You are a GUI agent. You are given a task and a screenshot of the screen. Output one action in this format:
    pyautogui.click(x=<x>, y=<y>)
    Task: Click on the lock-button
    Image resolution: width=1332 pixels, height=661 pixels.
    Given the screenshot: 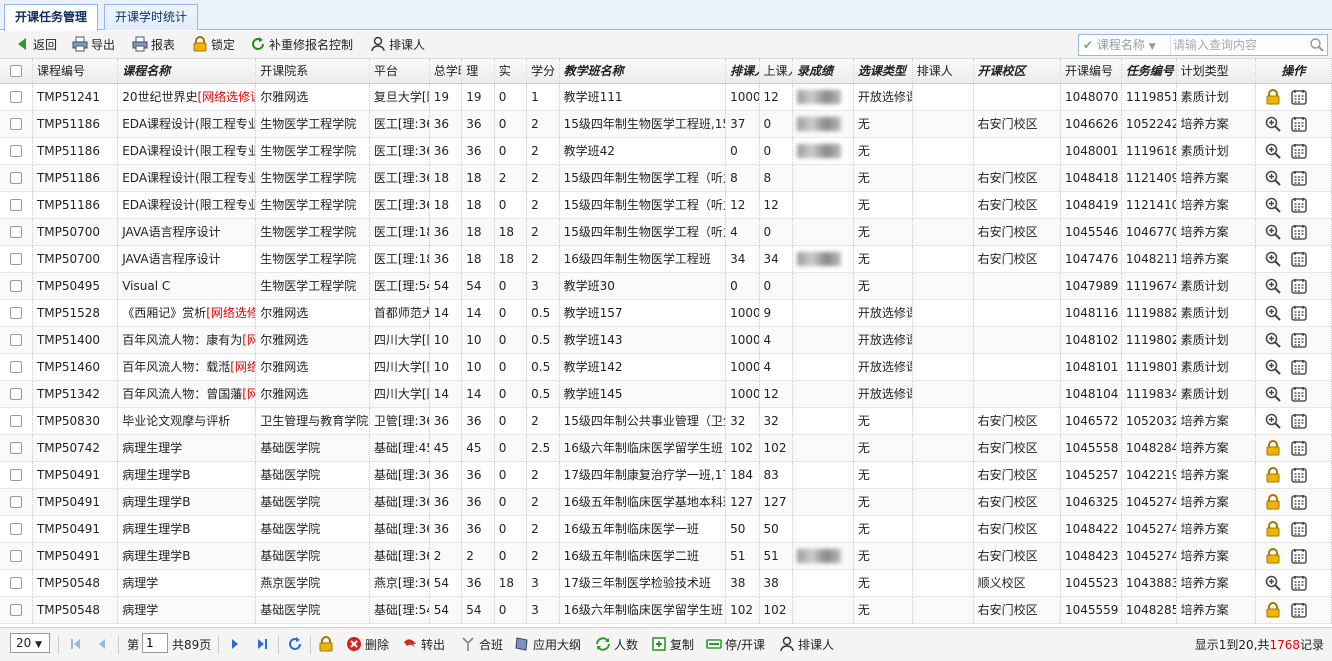 What is the action you would take?
    pyautogui.click(x=327, y=645)
    